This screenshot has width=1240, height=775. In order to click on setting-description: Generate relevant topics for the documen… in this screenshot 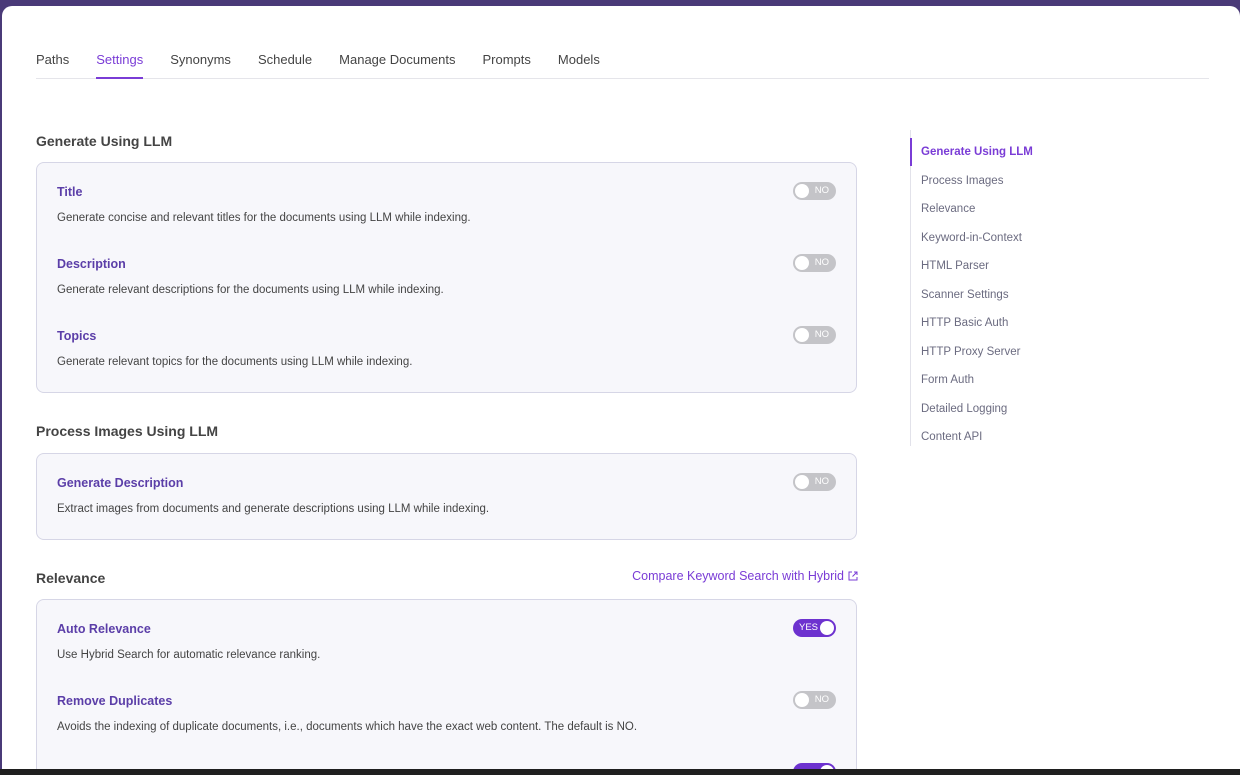, I will do `click(235, 362)`.